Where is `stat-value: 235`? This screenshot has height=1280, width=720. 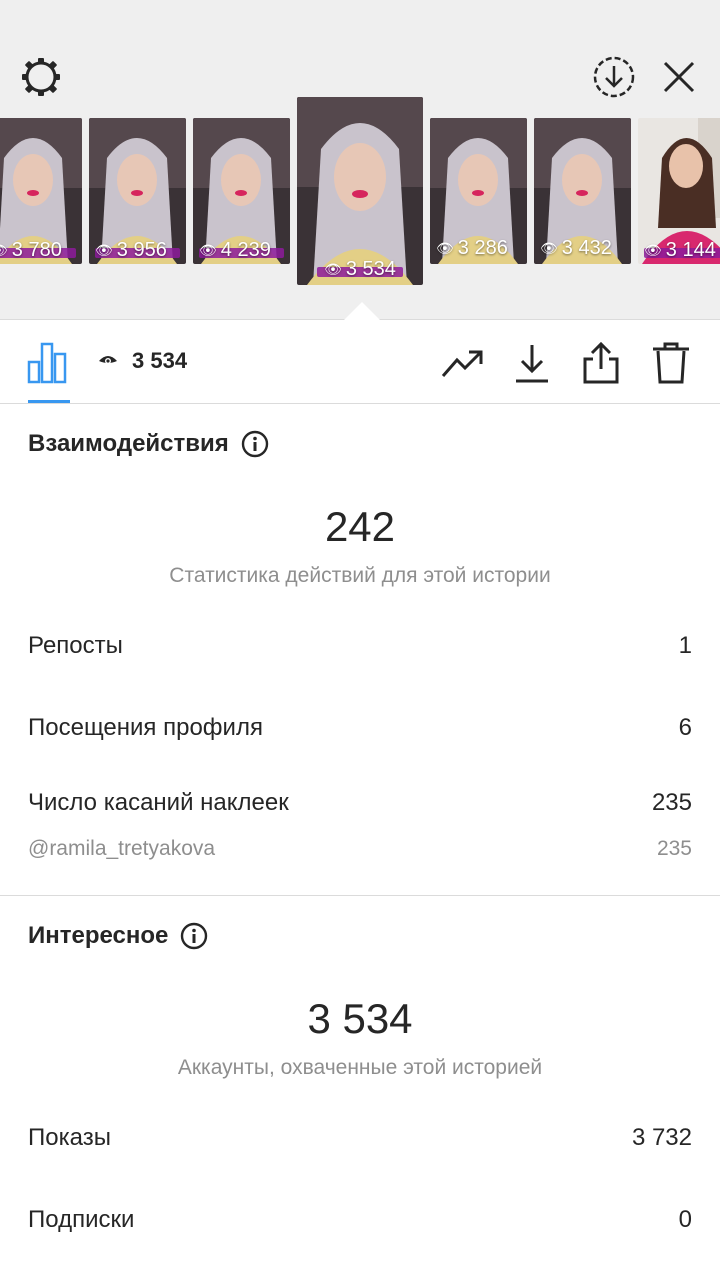
stat-value: 235 is located at coordinates (671, 802).